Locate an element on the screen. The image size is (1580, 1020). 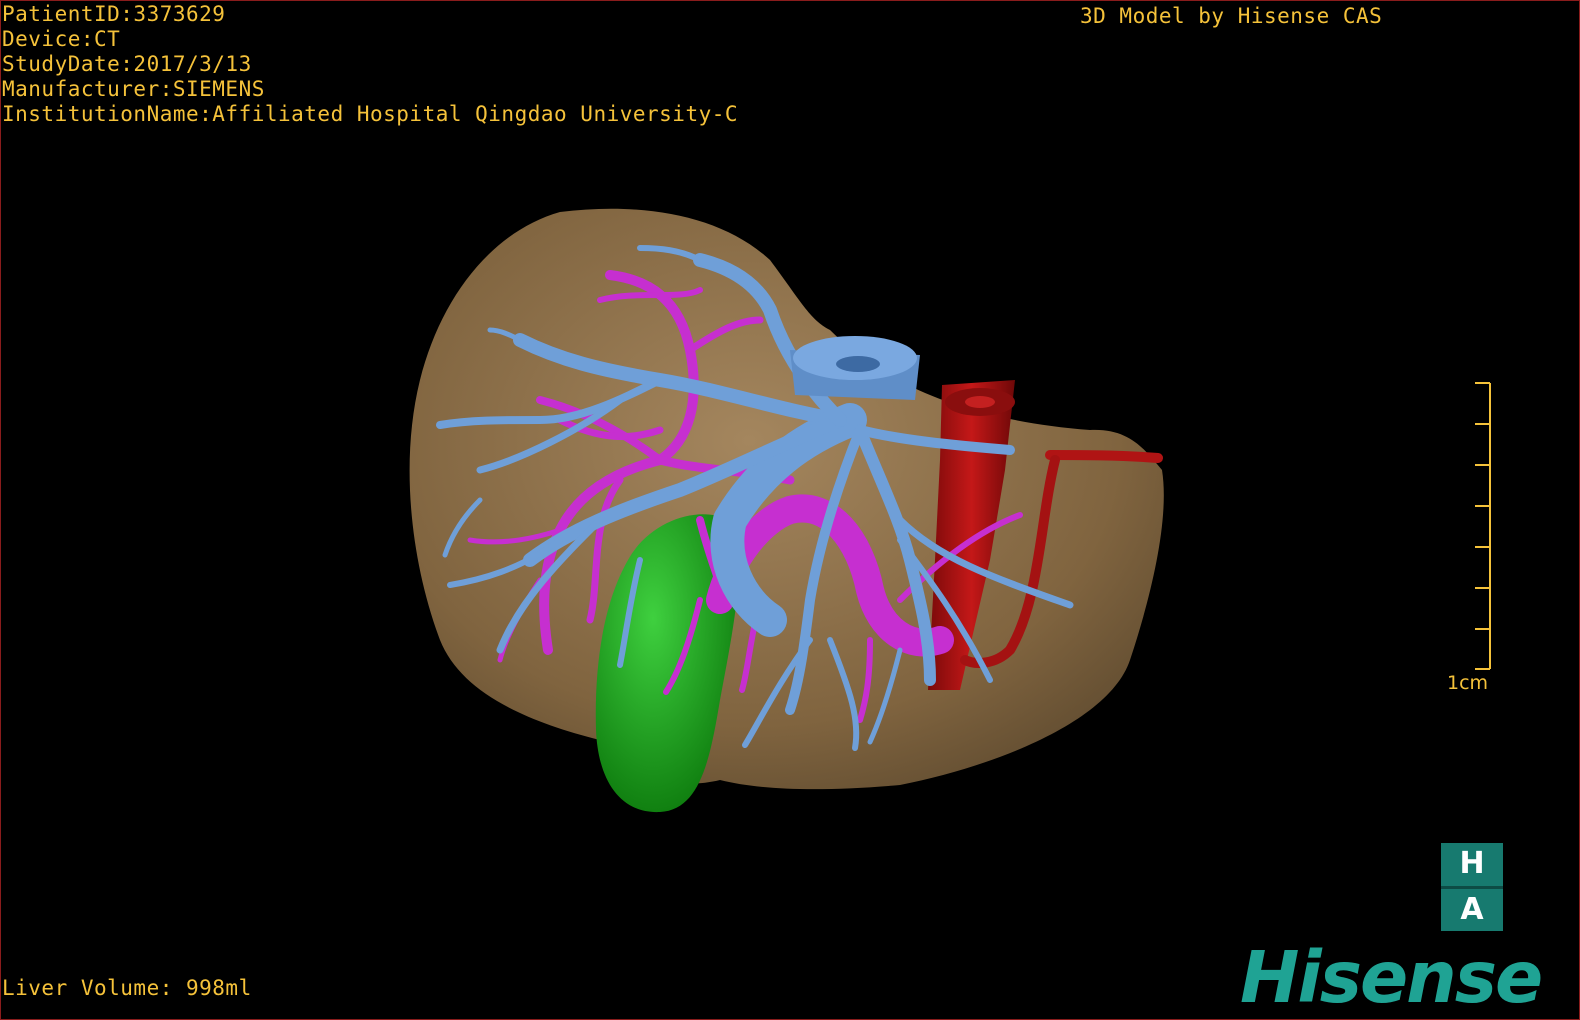
scale-bar-label: 1cm is located at coordinates (1468, 683).